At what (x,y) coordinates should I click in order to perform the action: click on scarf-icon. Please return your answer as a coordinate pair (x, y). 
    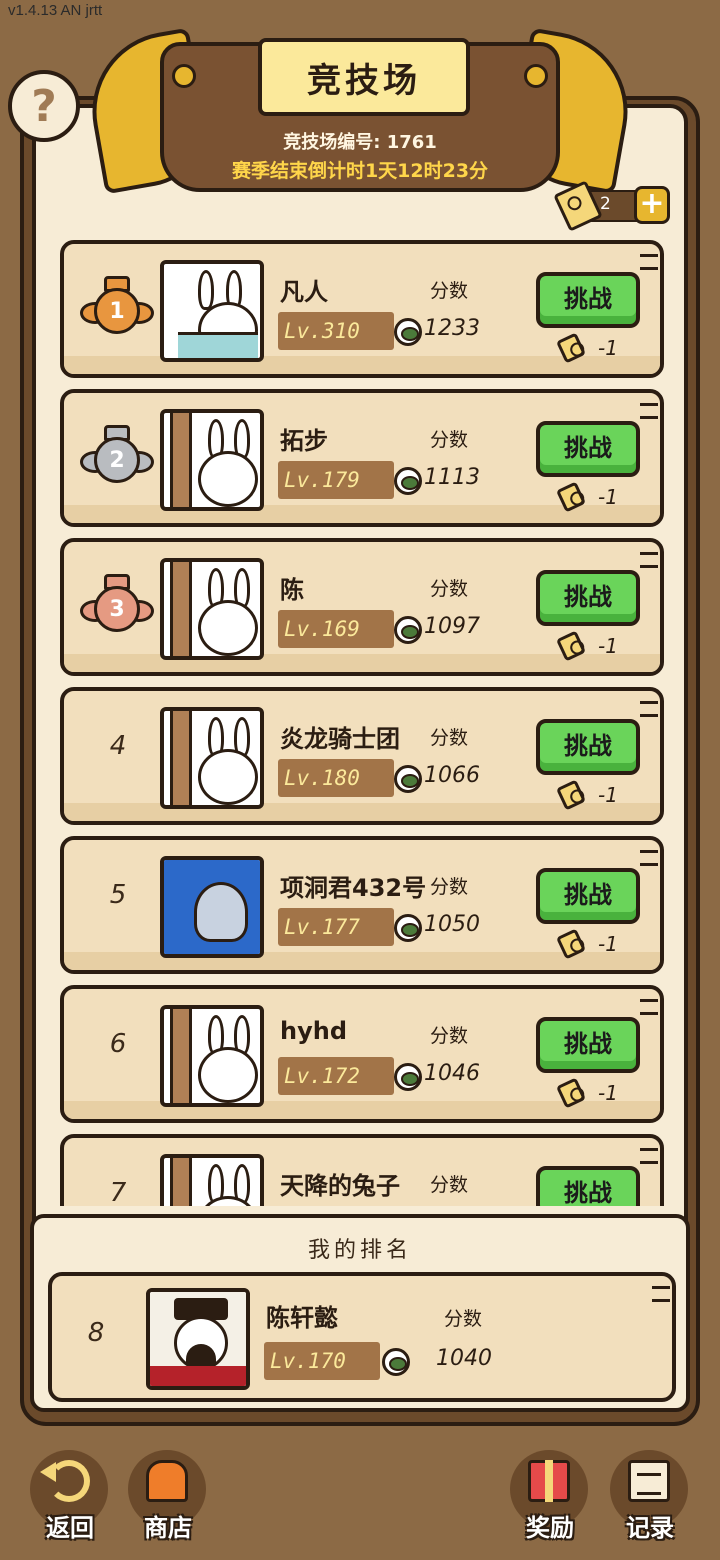
    Looking at the image, I should click on (218, 345).